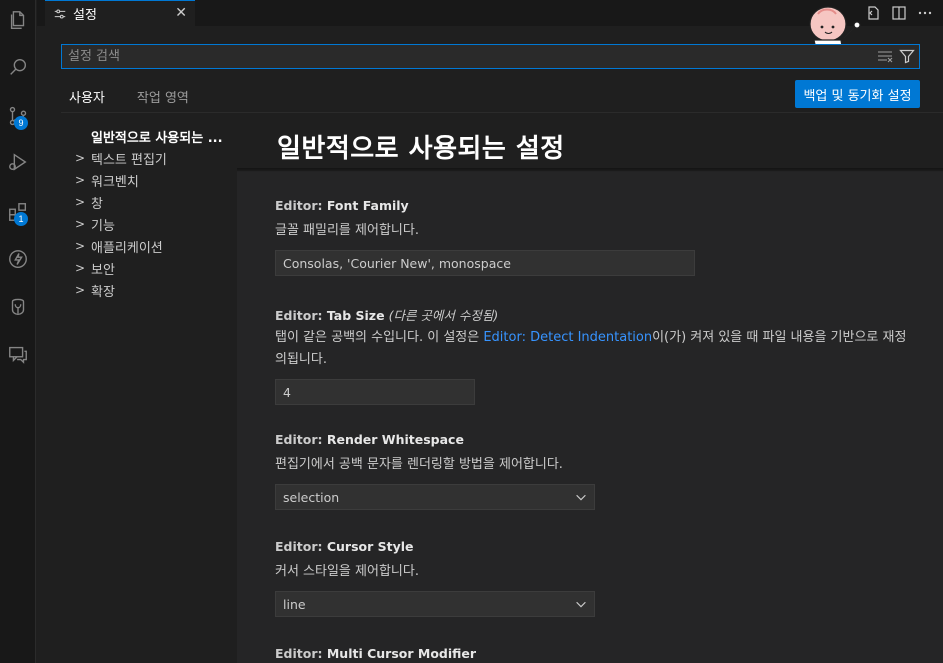  I want to click on search-input, so click(490, 56).